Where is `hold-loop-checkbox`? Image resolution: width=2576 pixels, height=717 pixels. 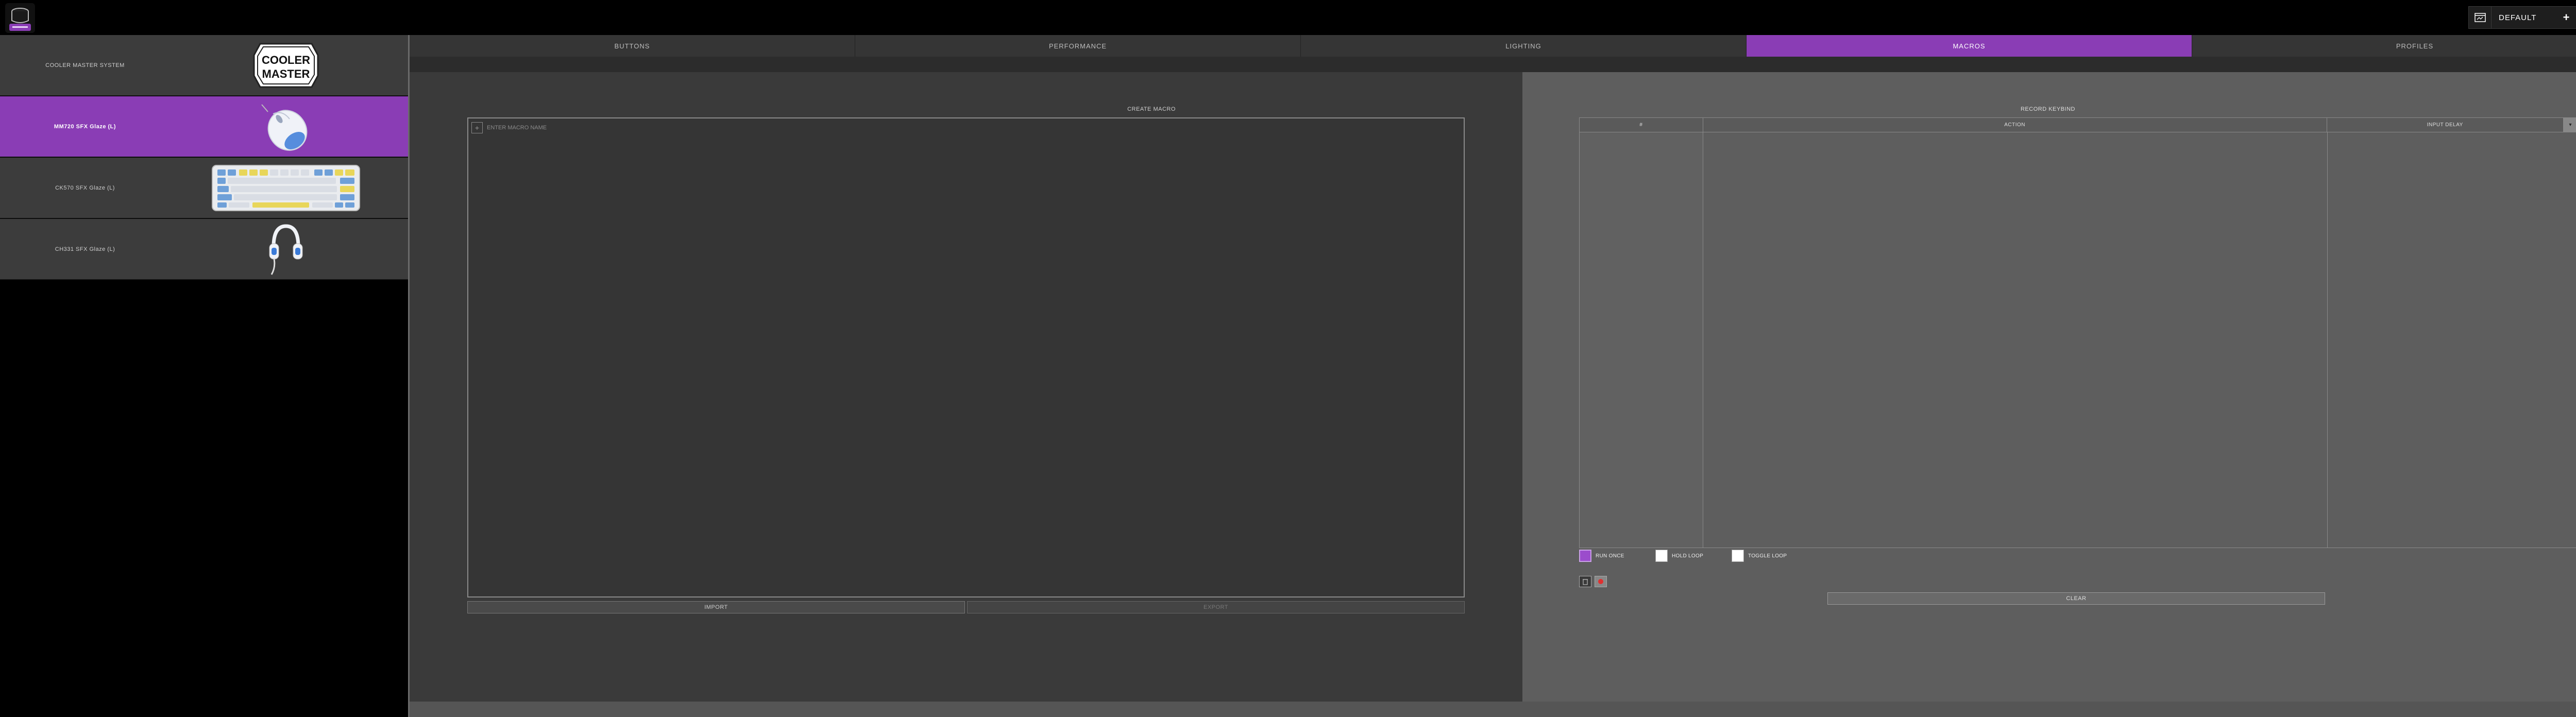 hold-loop-checkbox is located at coordinates (1661, 556).